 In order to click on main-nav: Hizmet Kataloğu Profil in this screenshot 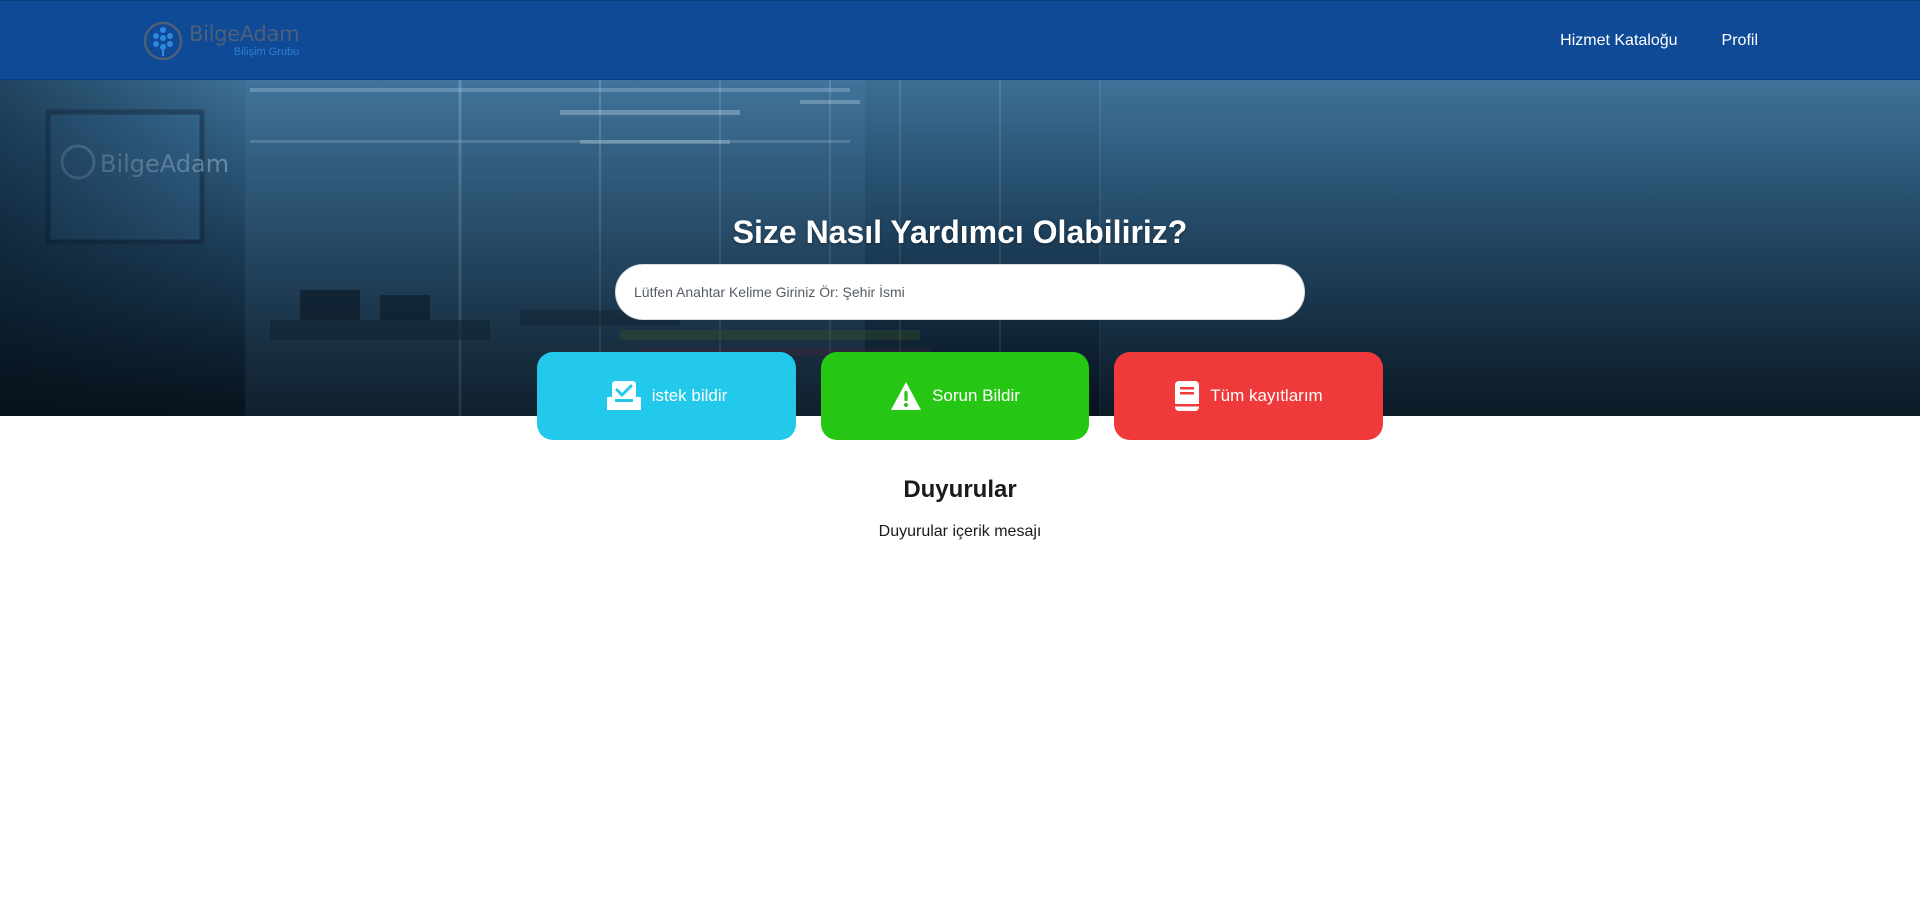, I will do `click(1659, 41)`.